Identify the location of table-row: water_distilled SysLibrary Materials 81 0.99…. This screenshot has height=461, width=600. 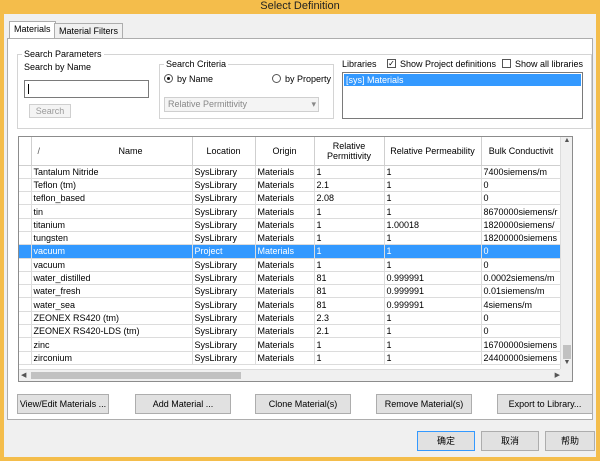
(290, 278).